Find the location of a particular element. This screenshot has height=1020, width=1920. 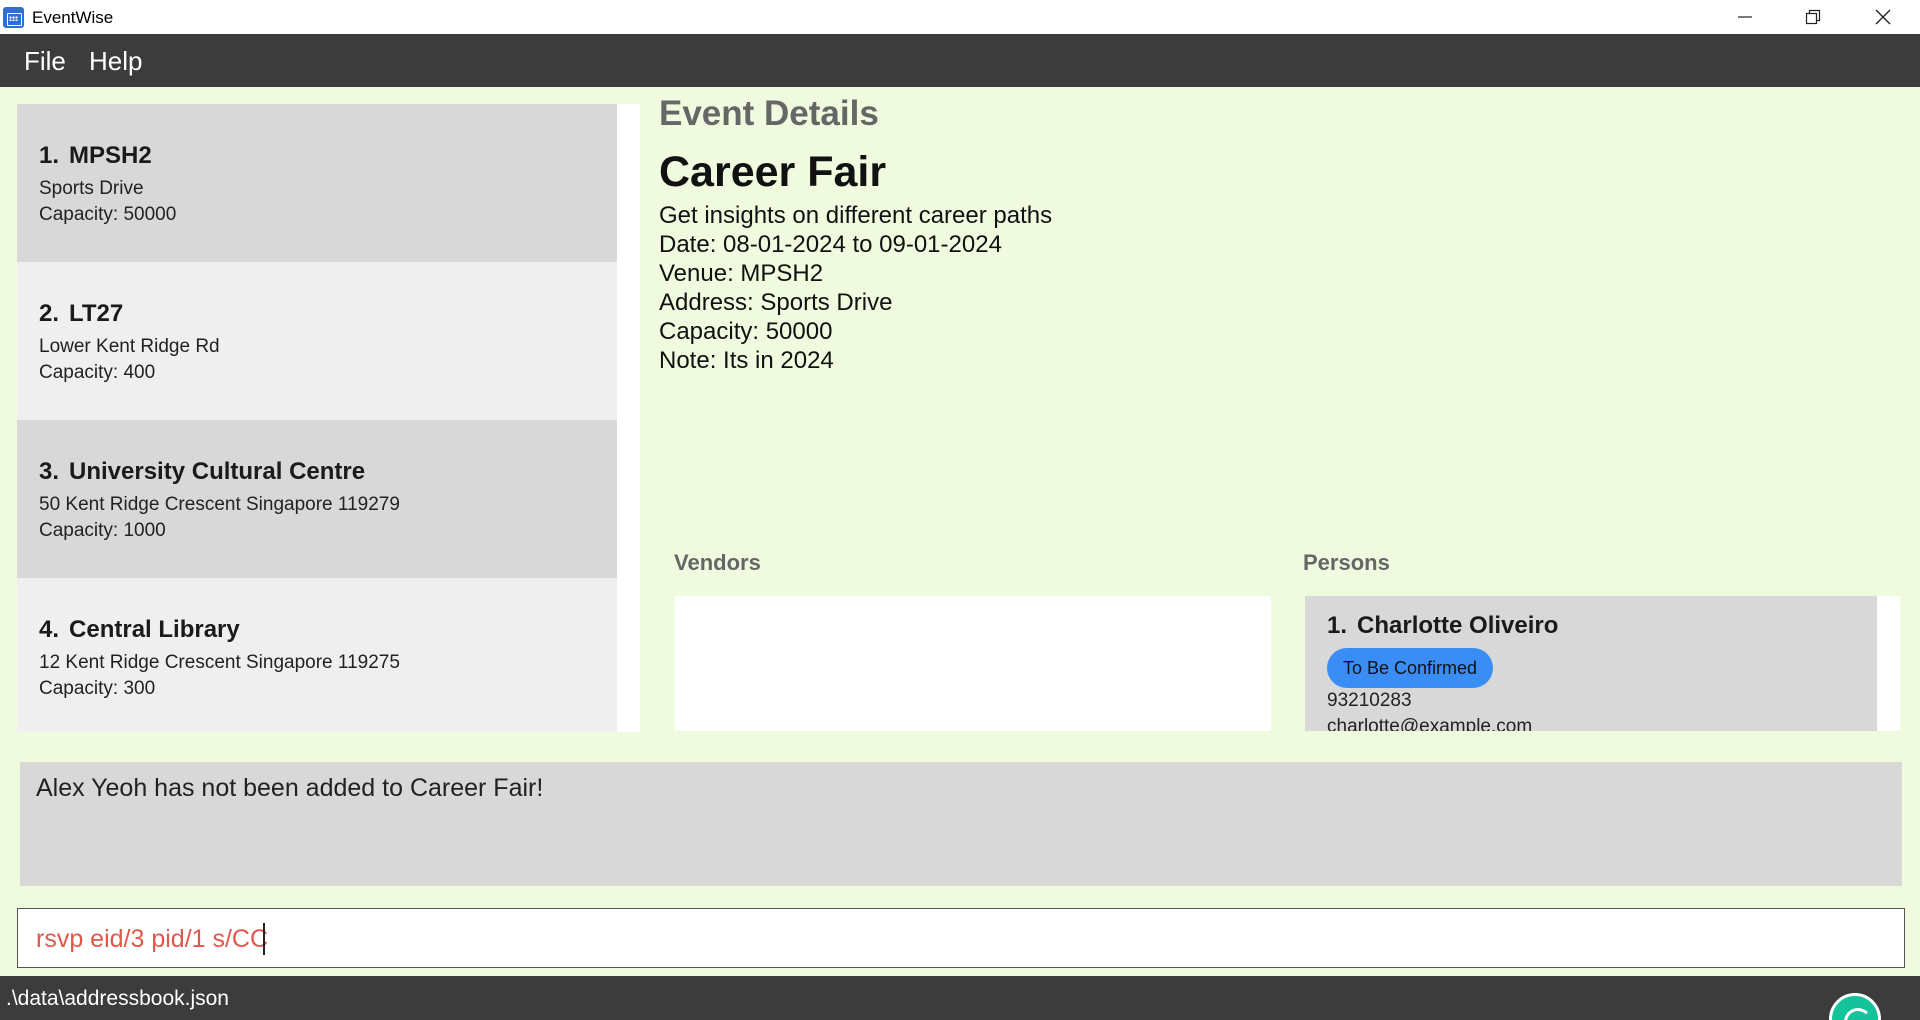

command-box is located at coordinates (961, 938).